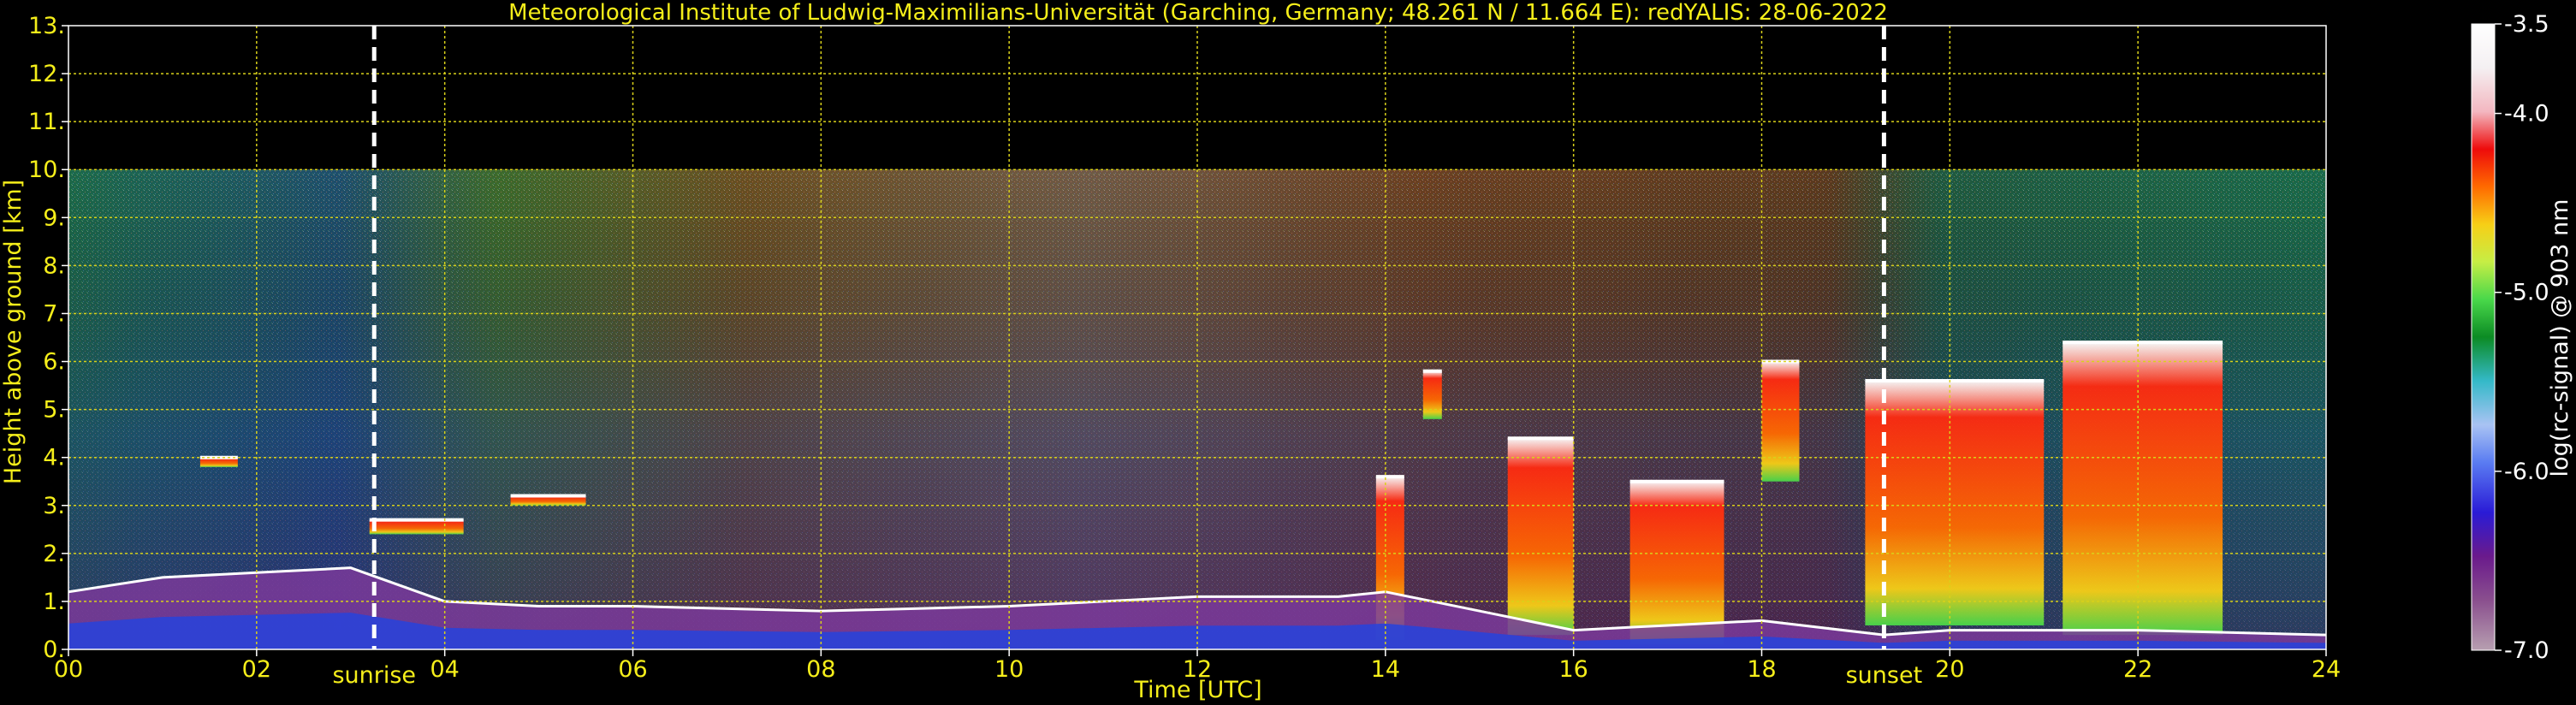  I want to click on y-tick-label: 5., so click(54, 410).